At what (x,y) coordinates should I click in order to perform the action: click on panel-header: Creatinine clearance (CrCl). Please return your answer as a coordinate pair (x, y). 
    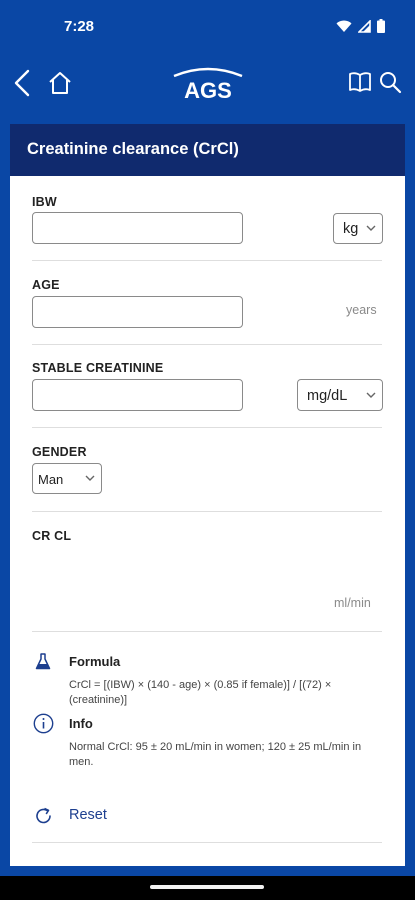
    Looking at the image, I should click on (207, 150).